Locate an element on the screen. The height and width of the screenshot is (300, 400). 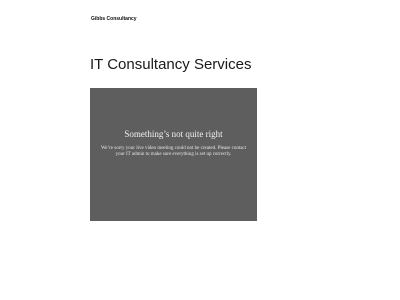
brand-link: Gibbs Consultancy is located at coordinates (114, 19).